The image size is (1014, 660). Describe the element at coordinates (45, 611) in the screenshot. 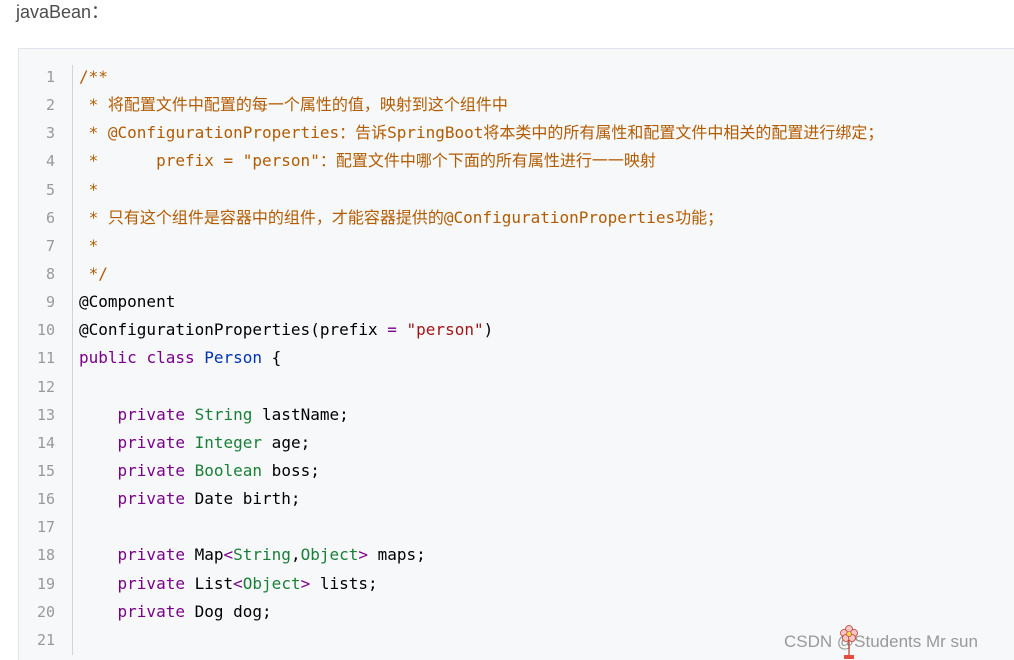

I see `line-number: 20` at that location.